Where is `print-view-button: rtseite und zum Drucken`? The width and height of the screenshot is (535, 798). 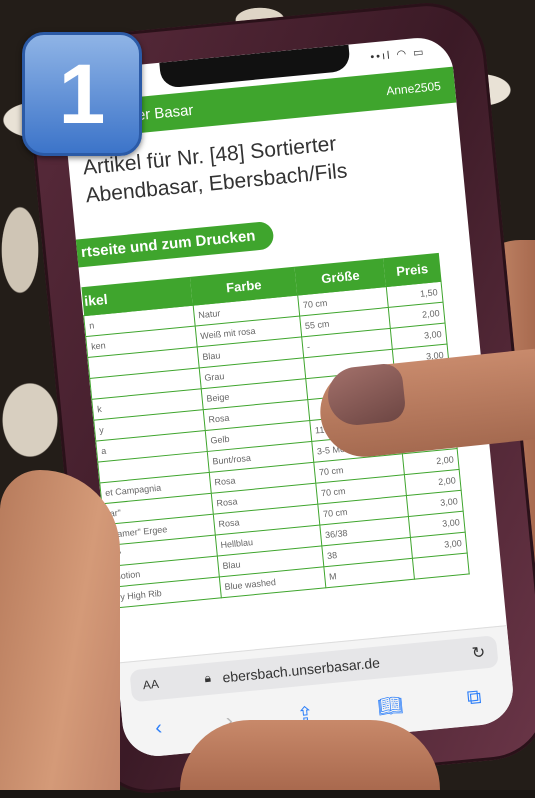 print-view-button: rtseite und zum Drucken is located at coordinates (168, 244).